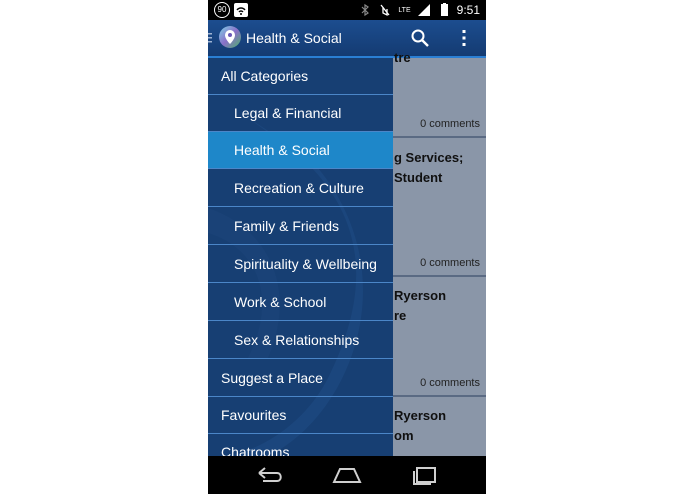  Describe the element at coordinates (365, 10) in the screenshot. I see `bluetooth-icon` at that location.